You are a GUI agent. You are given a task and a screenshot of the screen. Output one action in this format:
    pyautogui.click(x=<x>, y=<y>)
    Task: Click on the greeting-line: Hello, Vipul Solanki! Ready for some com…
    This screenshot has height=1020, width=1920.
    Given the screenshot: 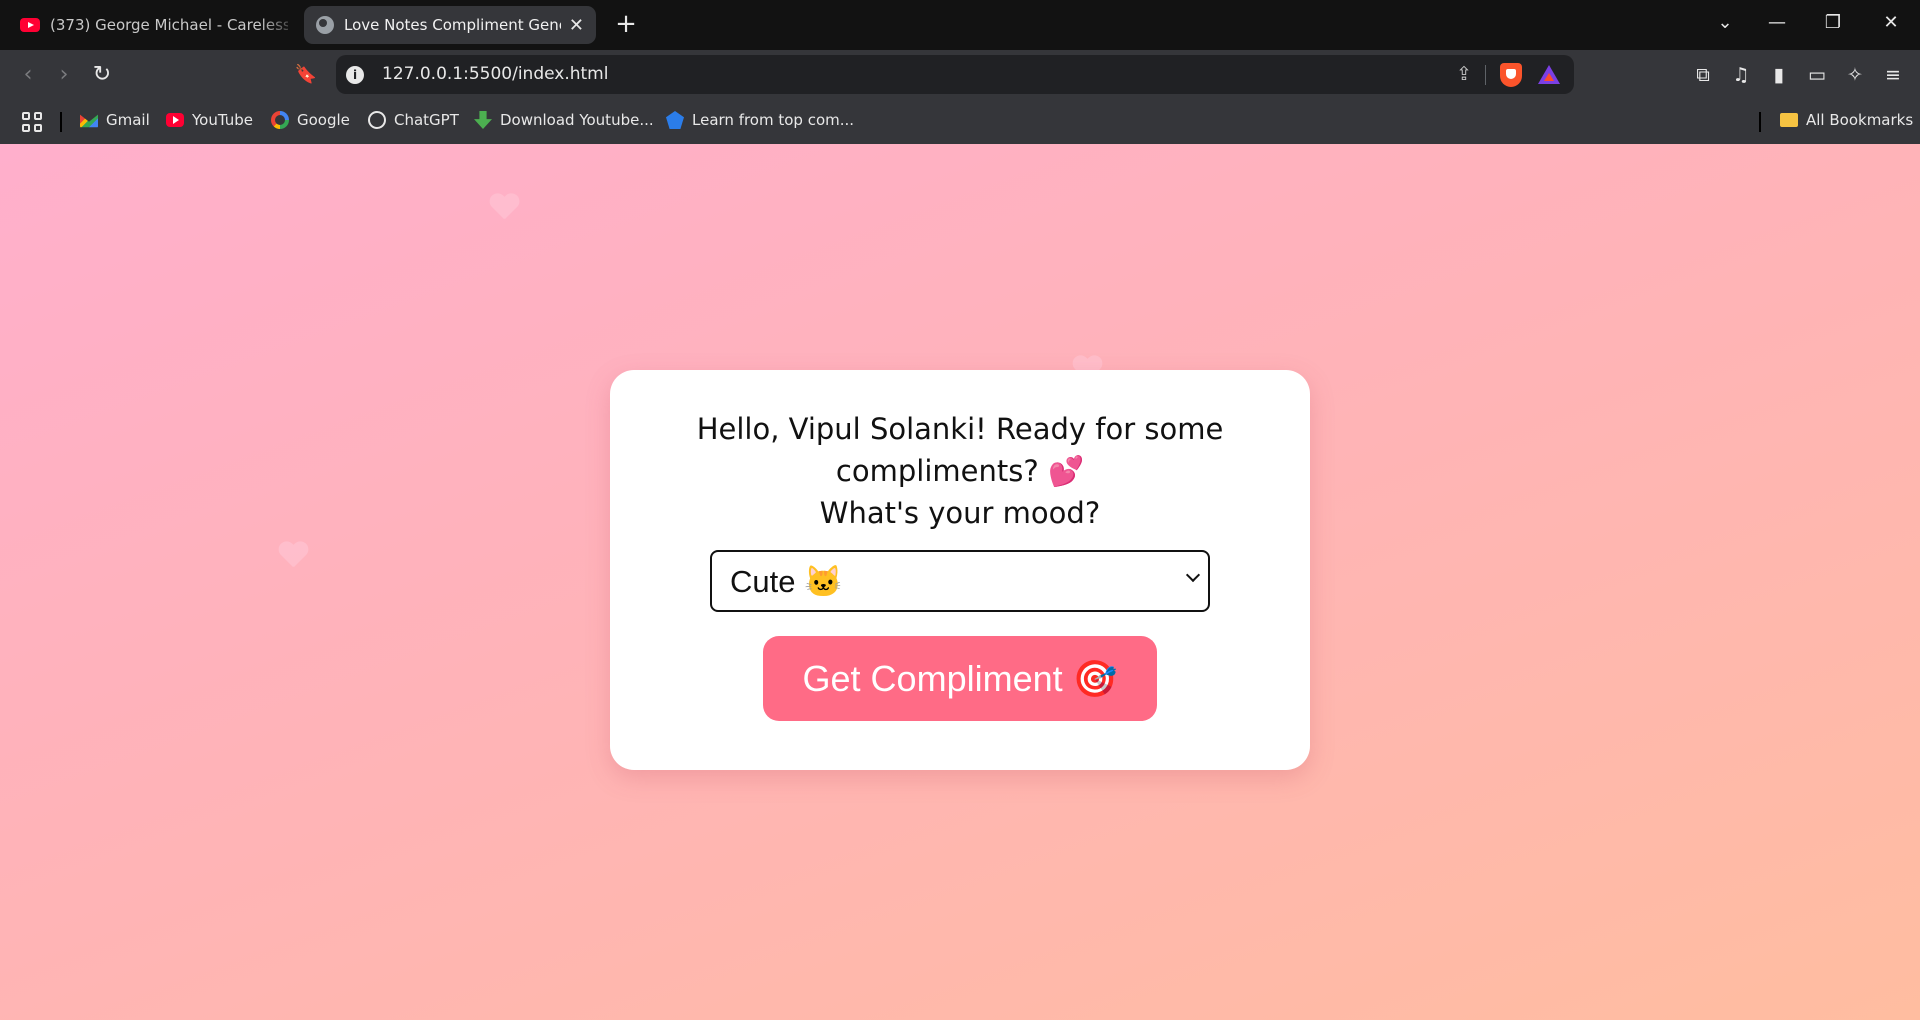 What is the action you would take?
    pyautogui.click(x=960, y=450)
    